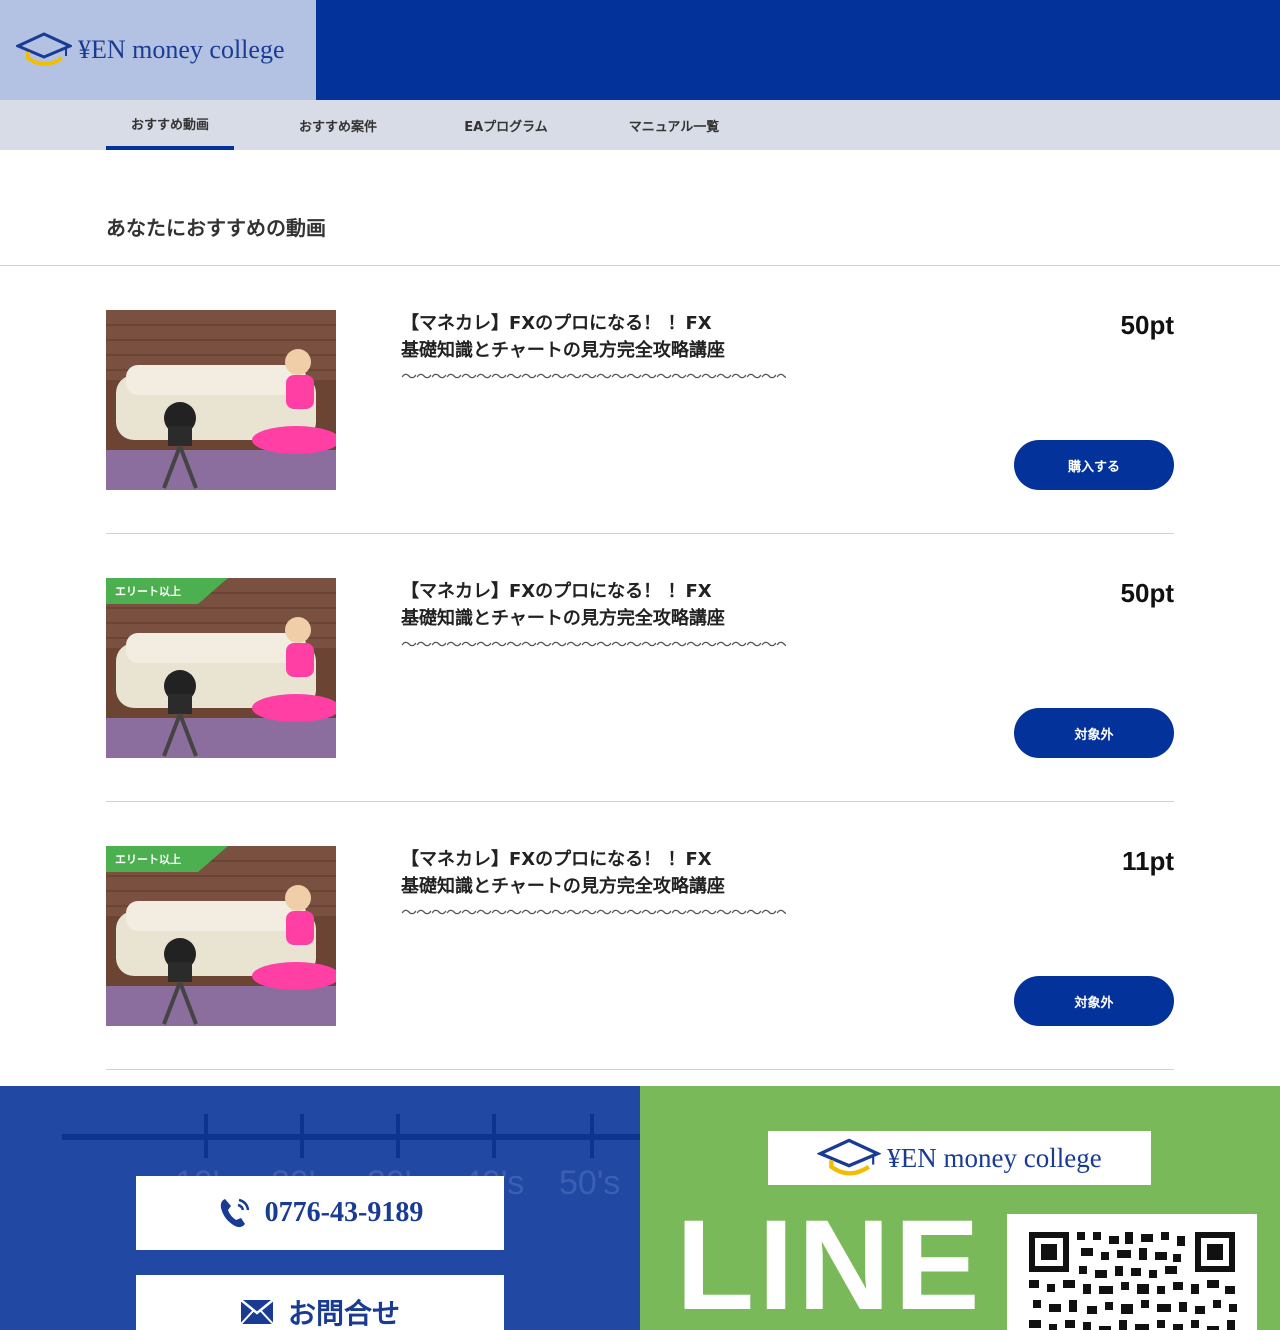 The width and height of the screenshot is (1280, 1330). I want to click on footer-line-banner: ¥EN money college LINE, so click(960, 1208).